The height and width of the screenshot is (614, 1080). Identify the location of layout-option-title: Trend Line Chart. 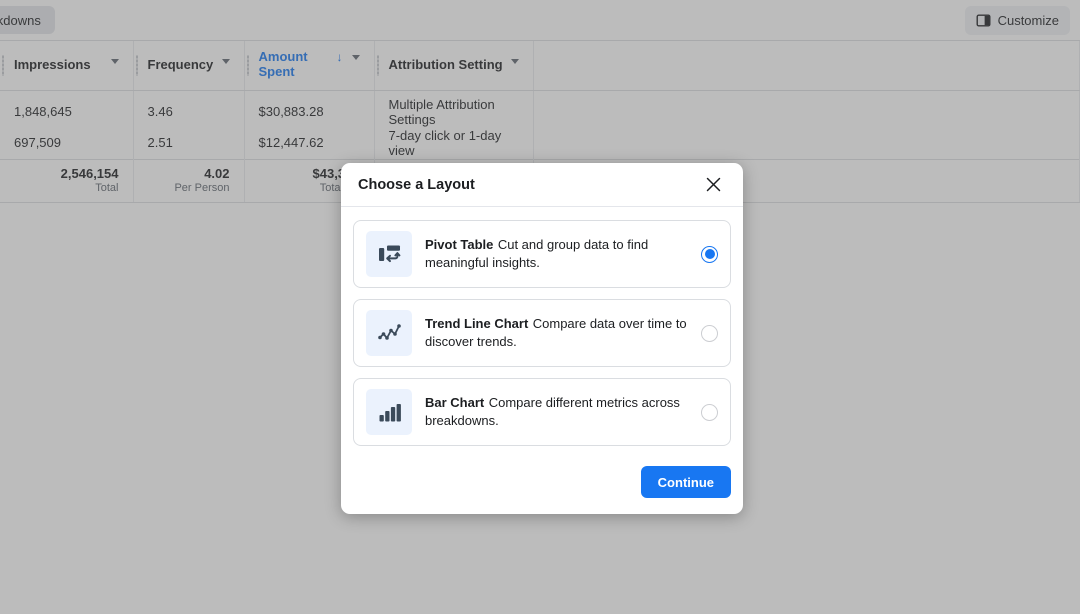
(477, 323).